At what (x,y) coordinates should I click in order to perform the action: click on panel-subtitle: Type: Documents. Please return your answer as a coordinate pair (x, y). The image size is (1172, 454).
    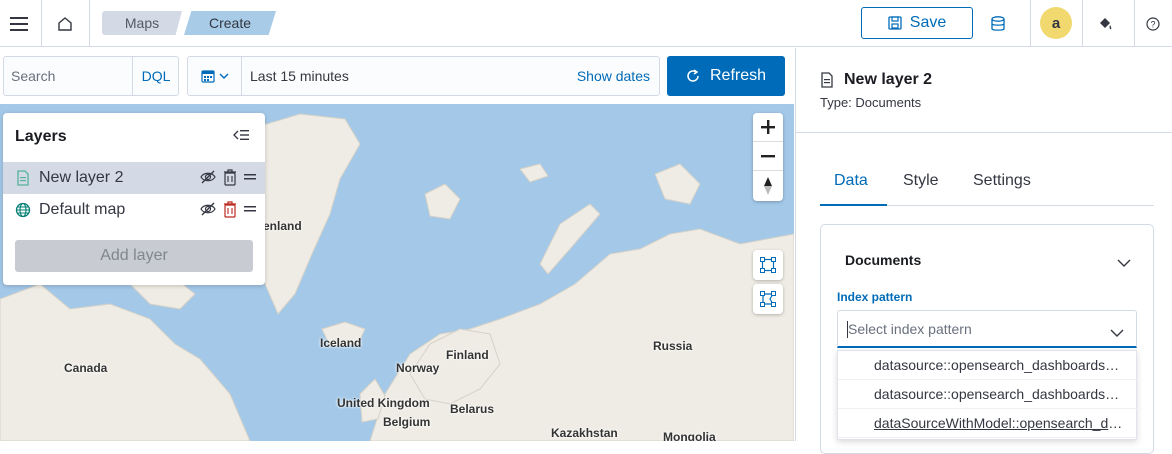
    Looking at the image, I should click on (871, 102).